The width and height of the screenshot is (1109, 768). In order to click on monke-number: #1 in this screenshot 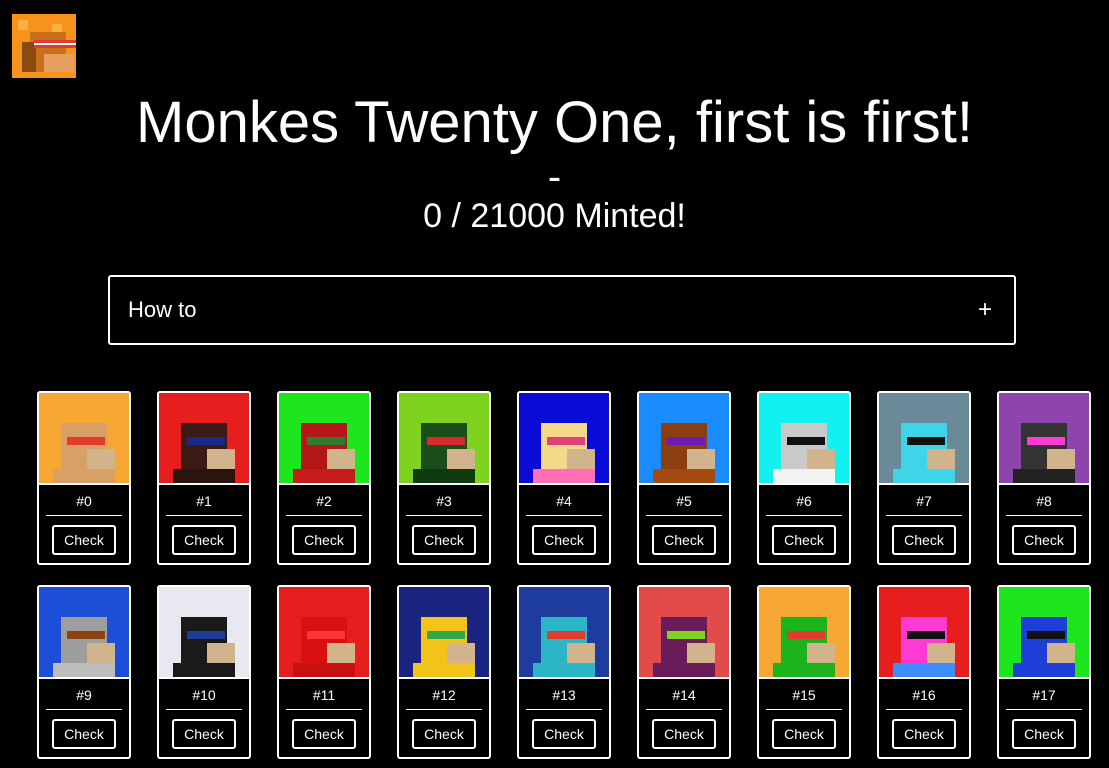, I will do `click(204, 501)`.